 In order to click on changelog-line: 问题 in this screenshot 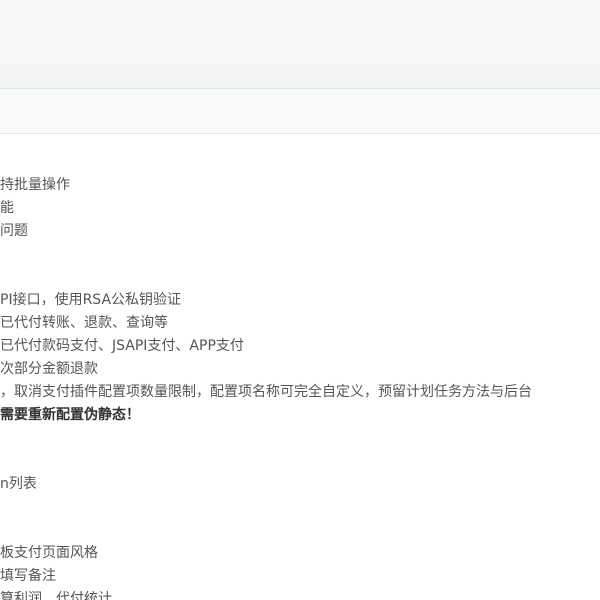, I will do `click(14, 231)`.